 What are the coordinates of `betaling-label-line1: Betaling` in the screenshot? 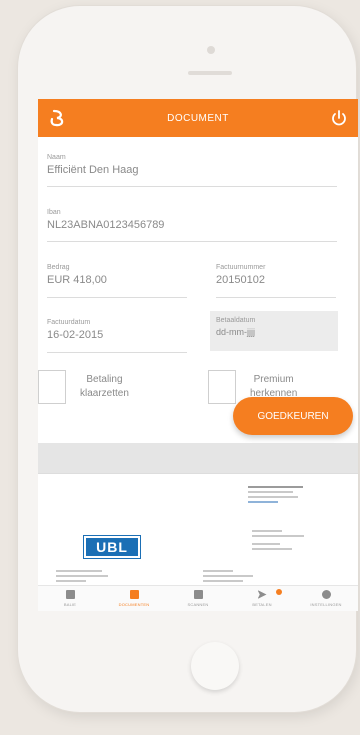 It's located at (104, 379).